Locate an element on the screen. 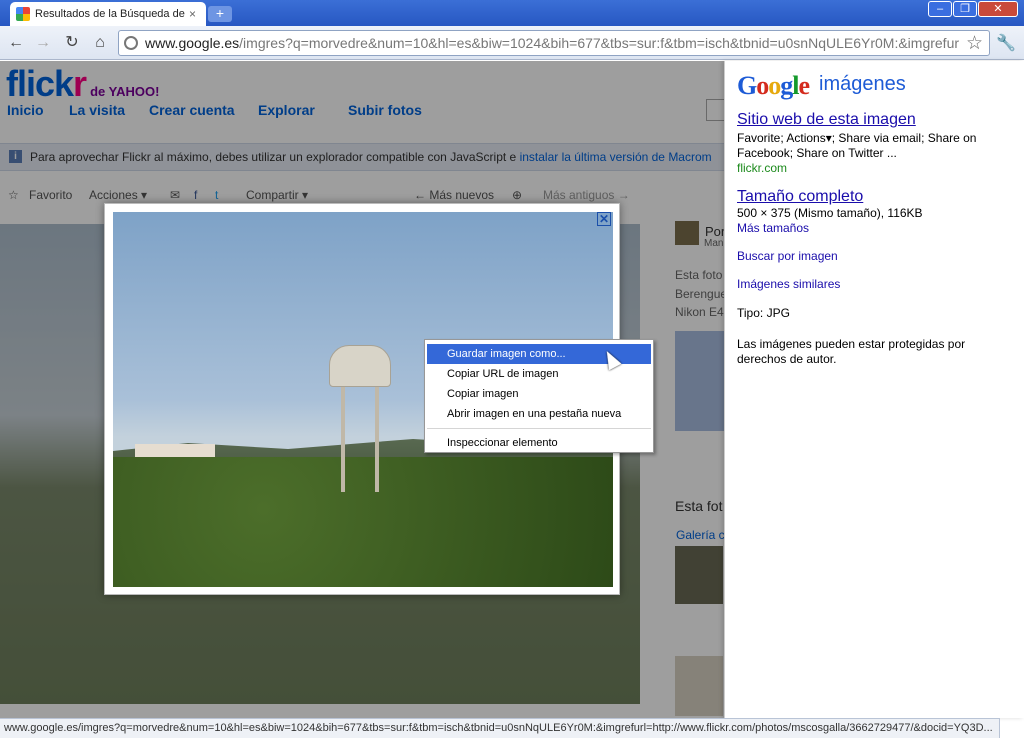 This screenshot has width=1024, height=738. new-tab-button: + is located at coordinates (220, 14).